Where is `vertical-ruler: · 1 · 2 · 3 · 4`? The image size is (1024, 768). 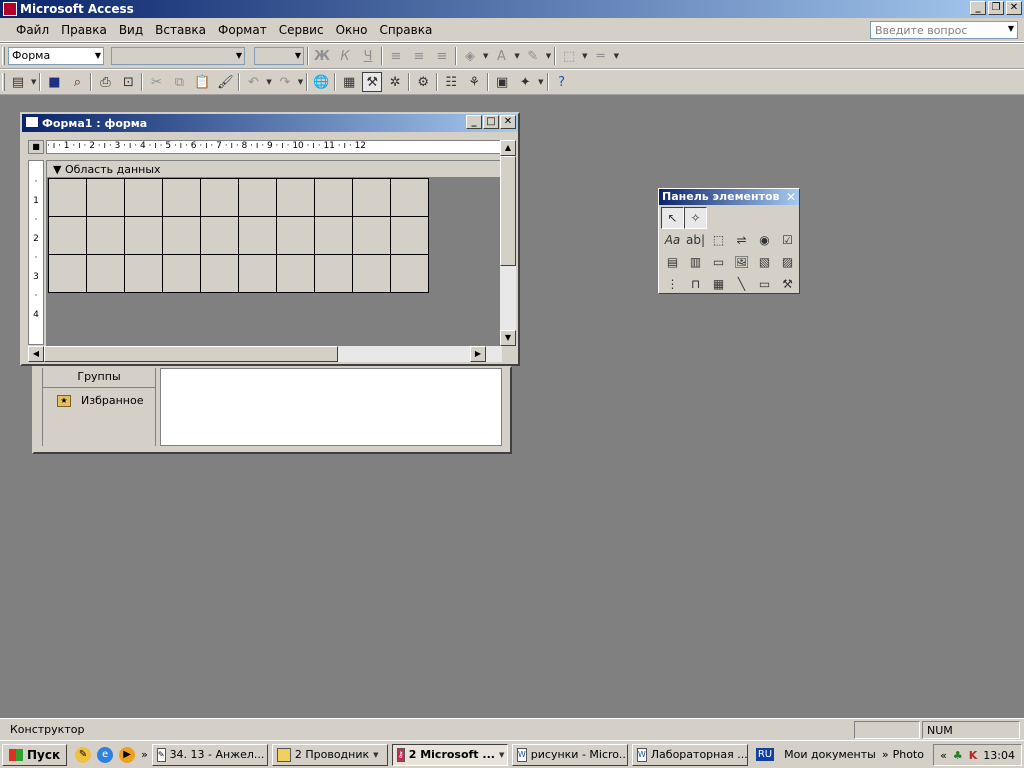 vertical-ruler: · 1 · 2 · 3 · 4 is located at coordinates (36, 252).